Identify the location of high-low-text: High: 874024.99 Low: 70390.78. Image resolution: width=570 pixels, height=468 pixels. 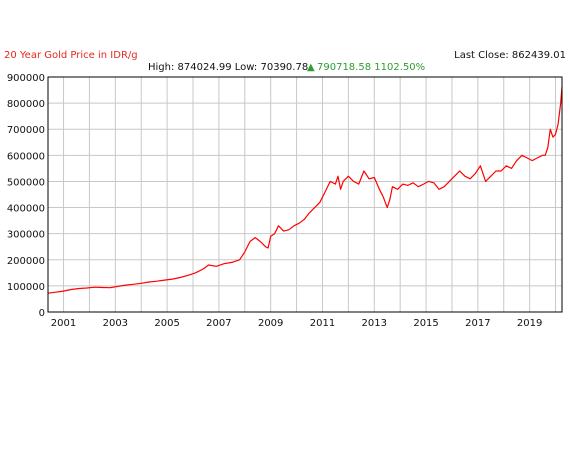
(228, 67).